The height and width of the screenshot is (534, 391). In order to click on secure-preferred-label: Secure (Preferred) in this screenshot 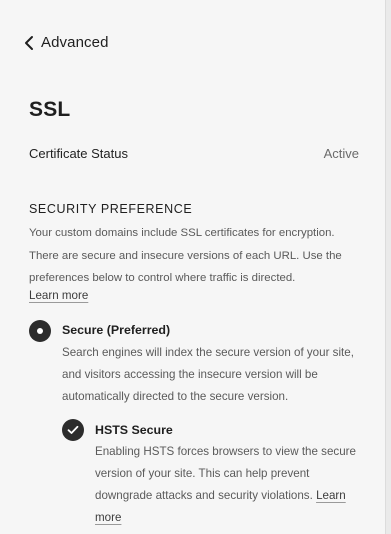, I will do `click(116, 330)`.